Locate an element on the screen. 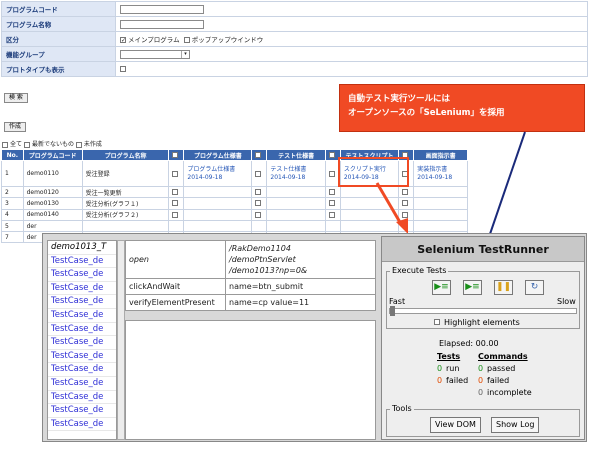 The image size is (591, 450). command-target: name=btn_submit is located at coordinates (300, 286).